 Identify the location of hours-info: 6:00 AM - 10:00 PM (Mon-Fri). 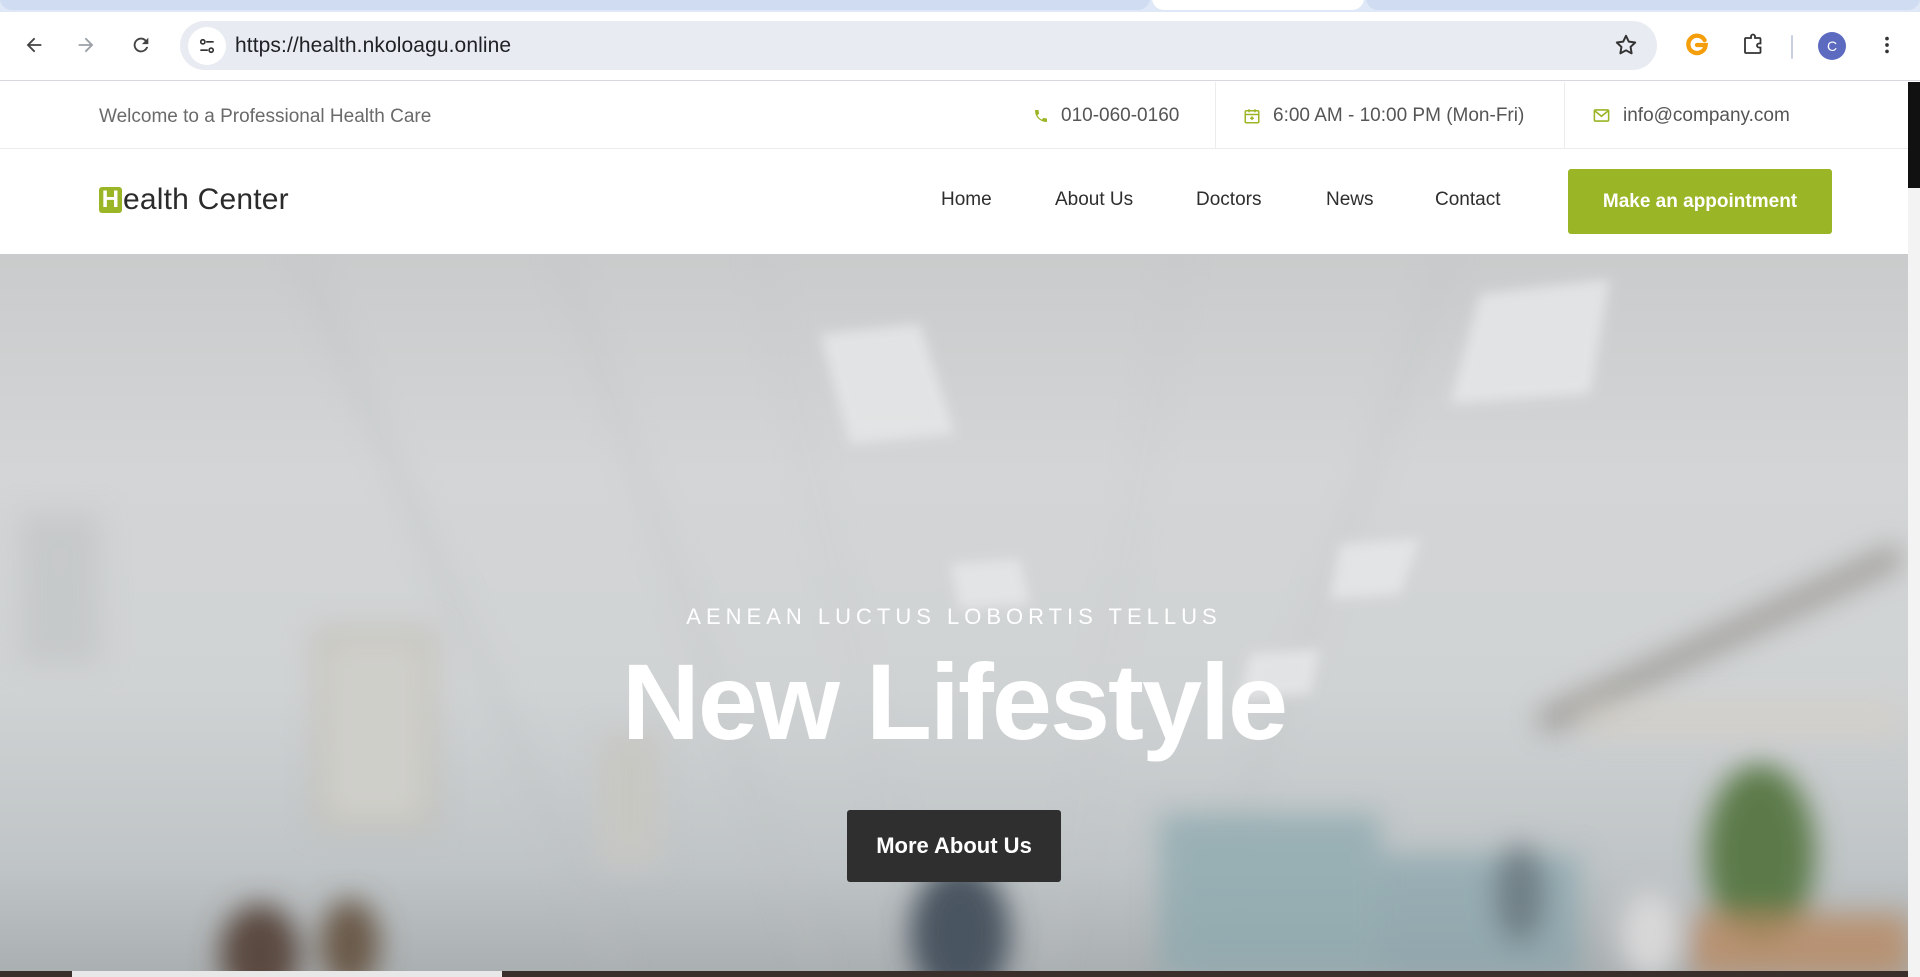
(1383, 115).